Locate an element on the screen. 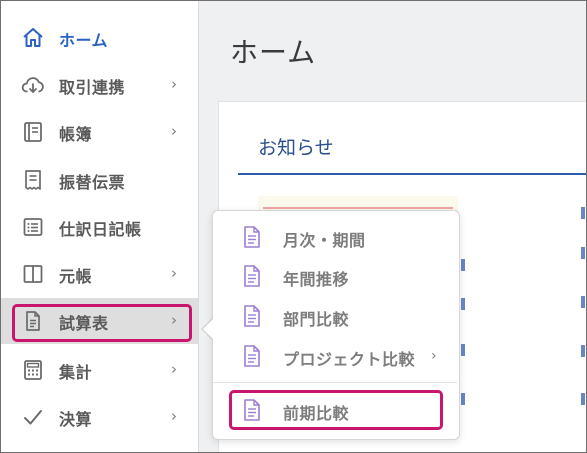 The width and height of the screenshot is (587, 453). sidebar-item-transaction-sync: 取引連携 › is located at coordinates (99, 85).